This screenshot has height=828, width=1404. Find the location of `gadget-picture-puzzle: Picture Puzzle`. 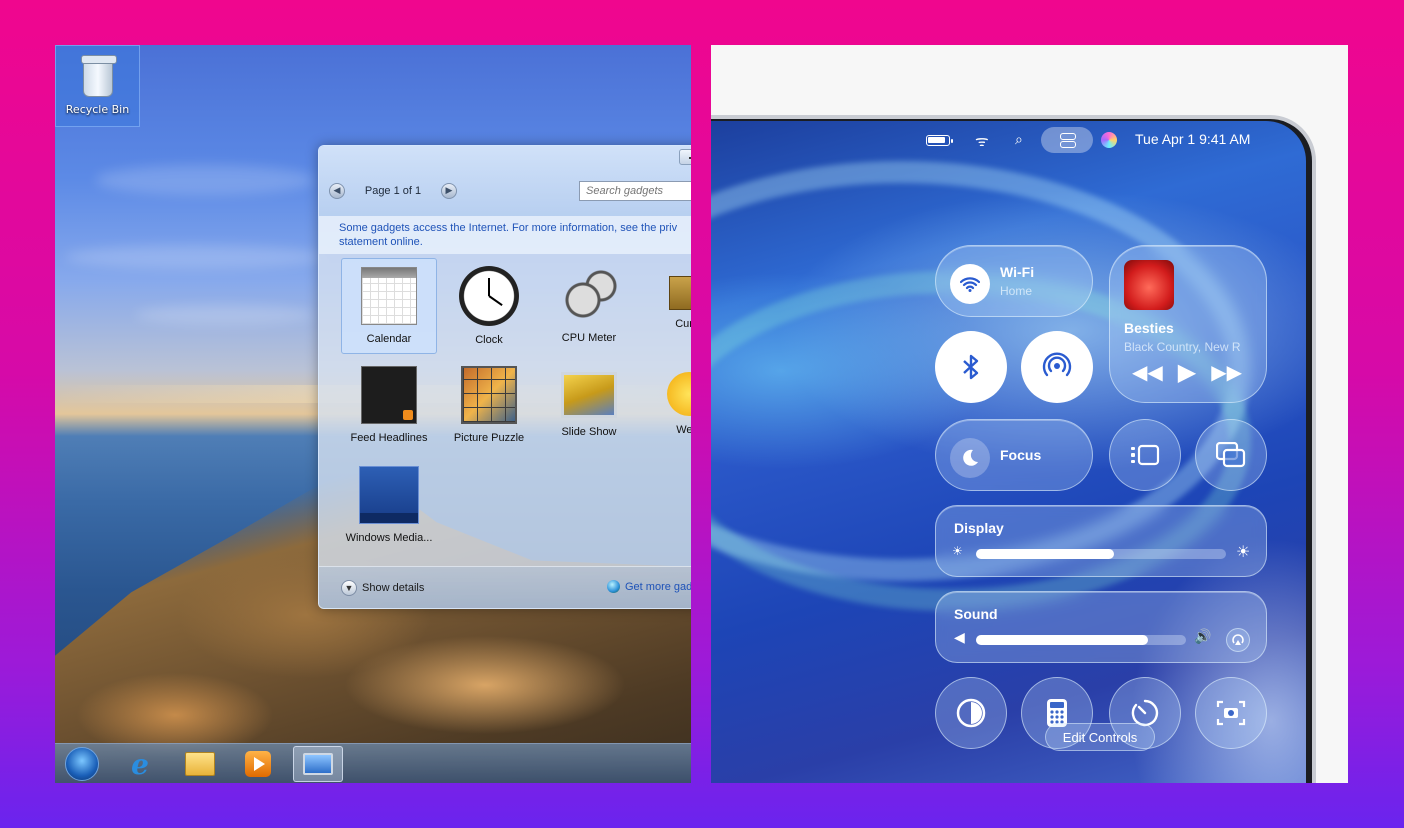

gadget-picture-puzzle: Picture Puzzle is located at coordinates (489, 406).